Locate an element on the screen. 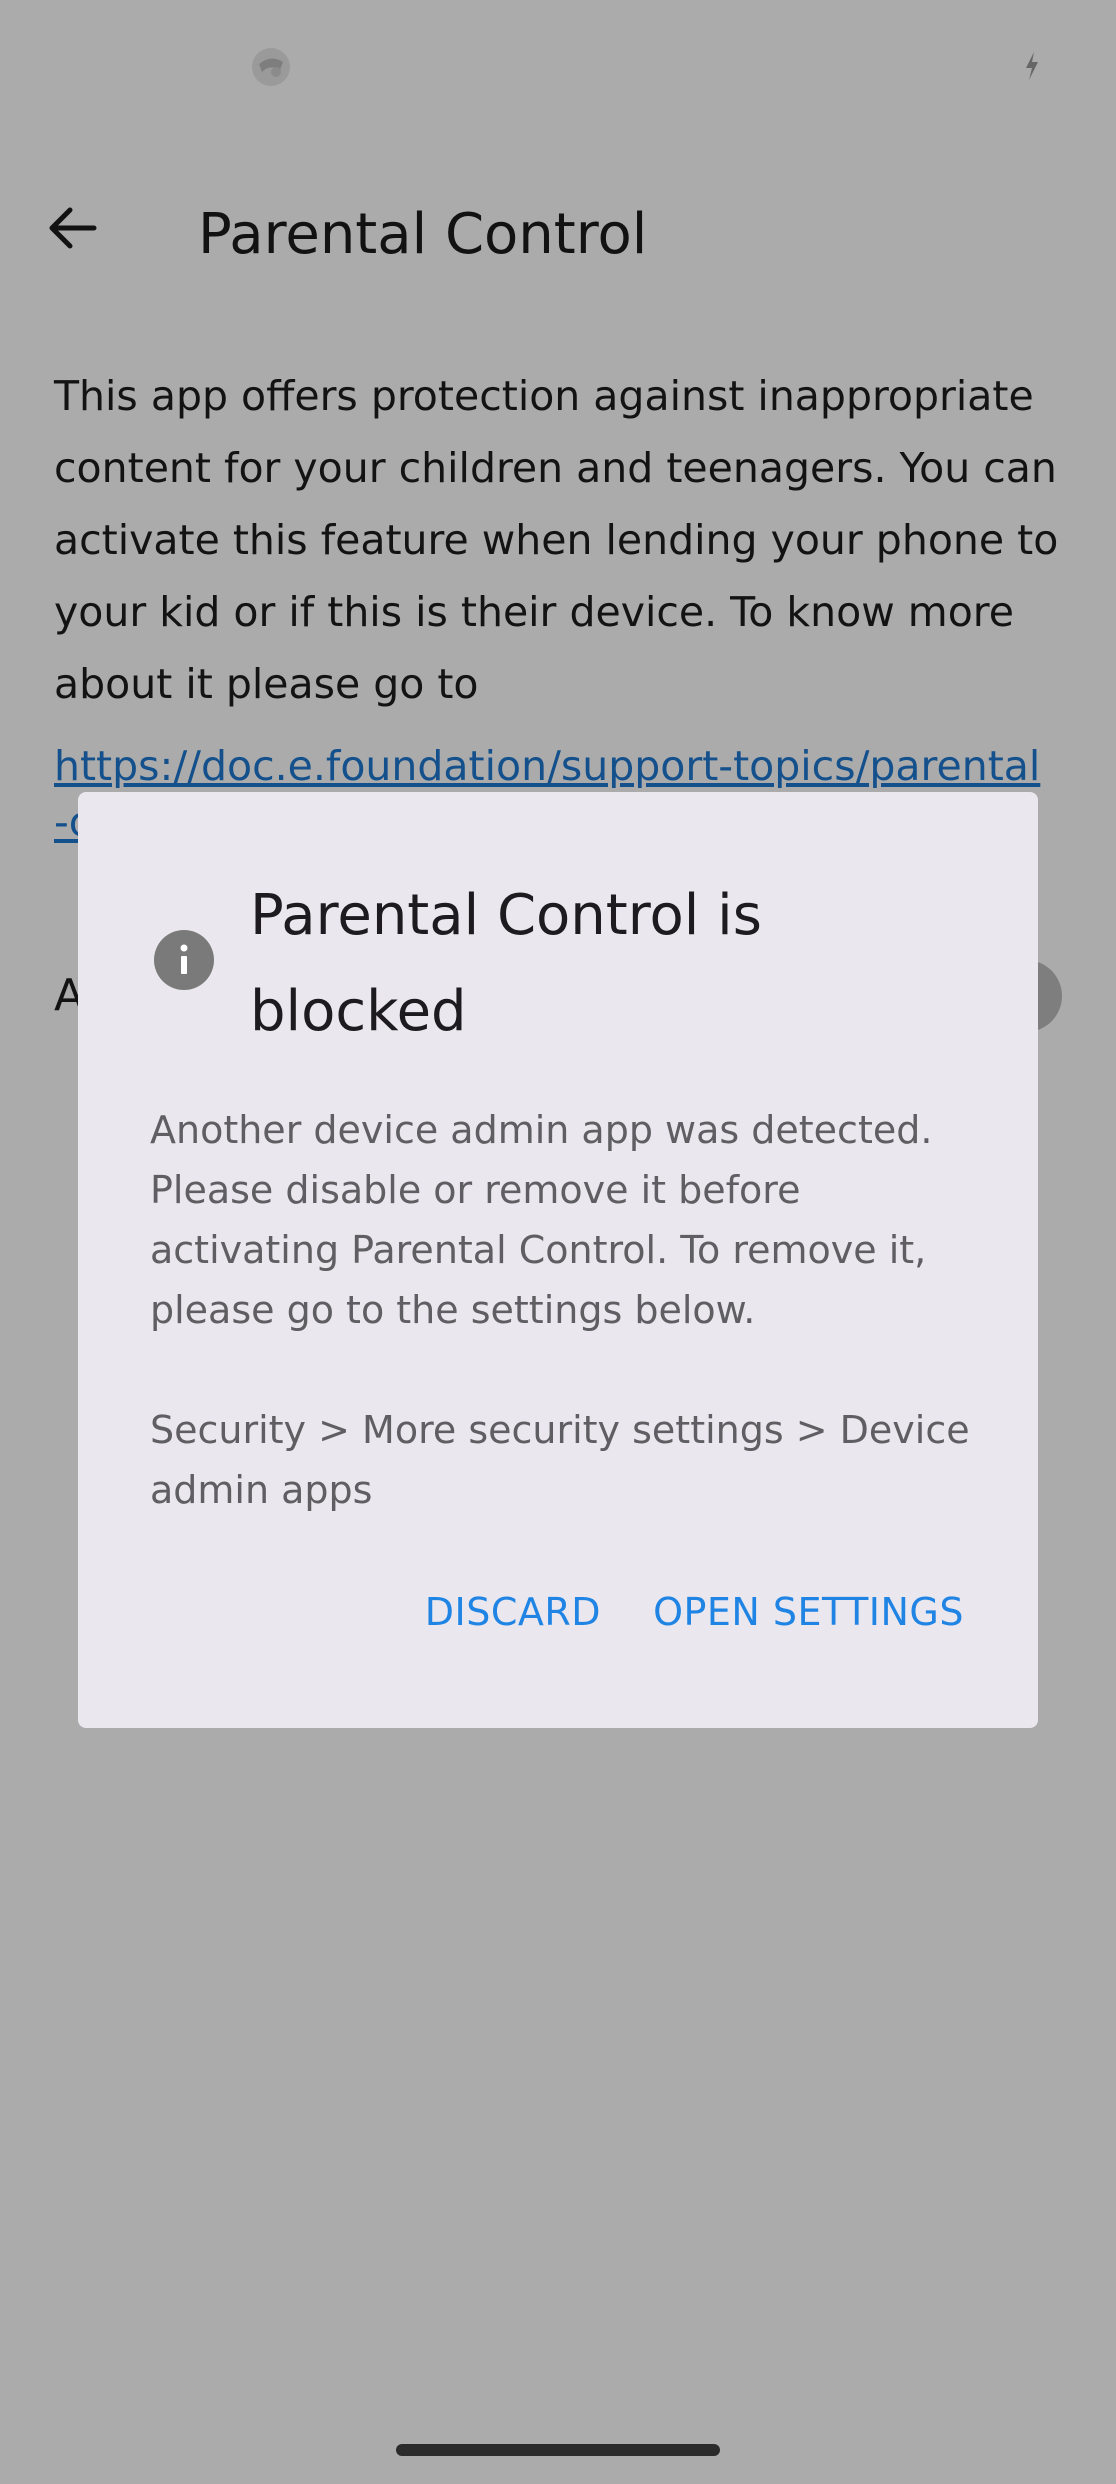 This screenshot has height=2484, width=1116. discard-button: DISCARD is located at coordinates (513, 1612).